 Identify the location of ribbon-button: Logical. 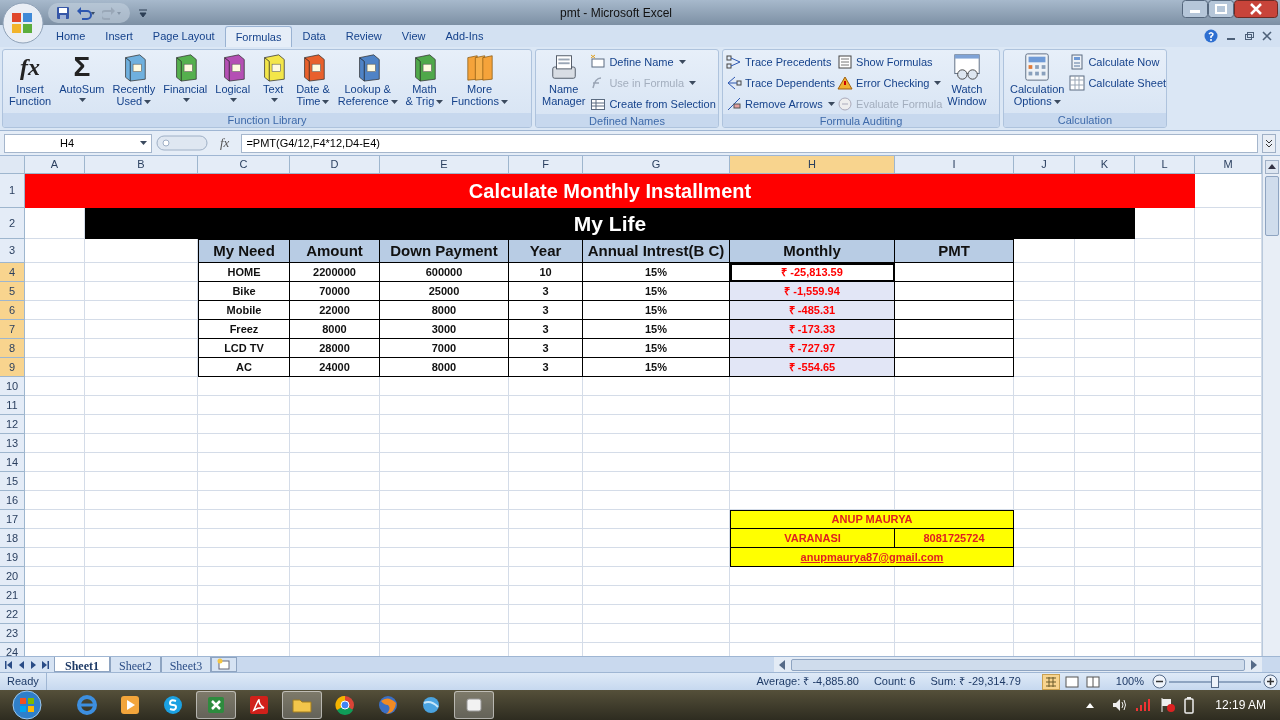
(233, 77).